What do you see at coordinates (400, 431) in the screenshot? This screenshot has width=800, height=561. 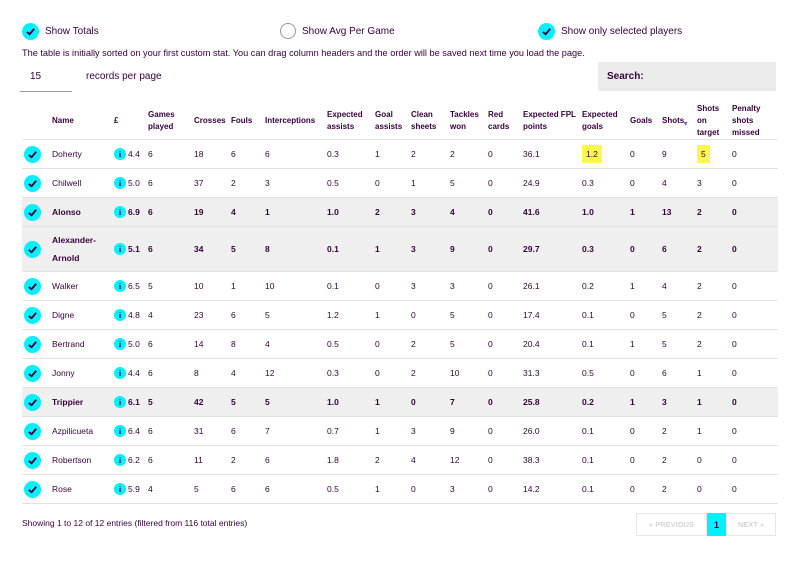 I see `table-row: Azpilicueta i 6.4 6 31 6 7 0.7 1 3 9 0 26.0 0.1 0 2 1 0` at bounding box center [400, 431].